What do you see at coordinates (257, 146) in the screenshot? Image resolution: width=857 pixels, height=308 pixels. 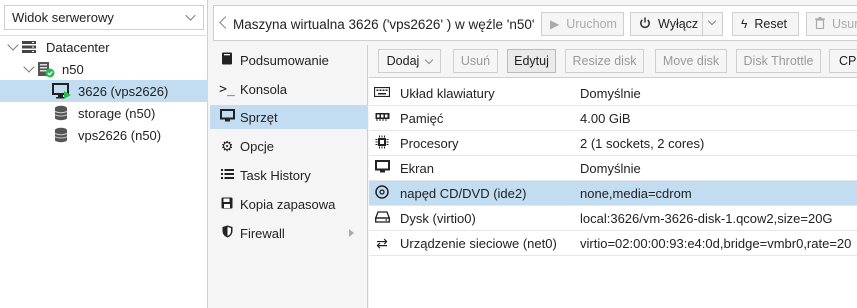 I see `submenu-item-label: Opcje` at bounding box center [257, 146].